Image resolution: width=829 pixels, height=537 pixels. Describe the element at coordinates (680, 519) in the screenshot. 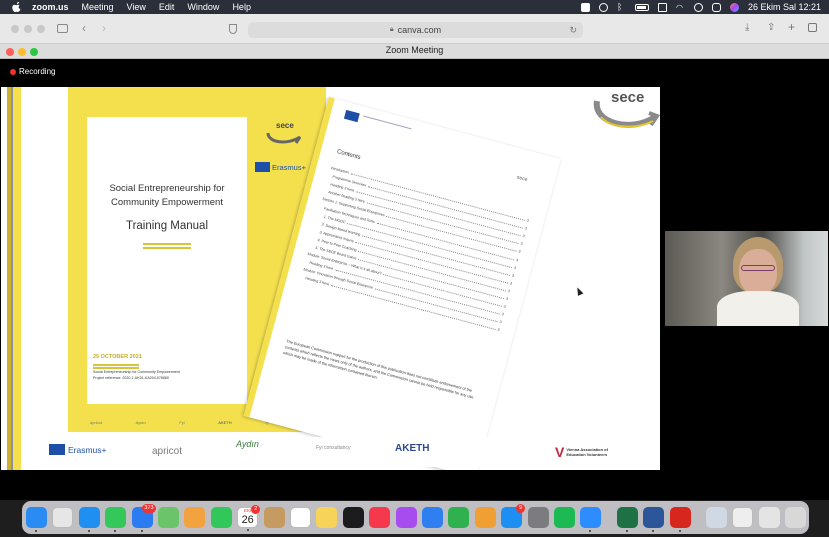

I see `dock-acrobat-icon` at that location.